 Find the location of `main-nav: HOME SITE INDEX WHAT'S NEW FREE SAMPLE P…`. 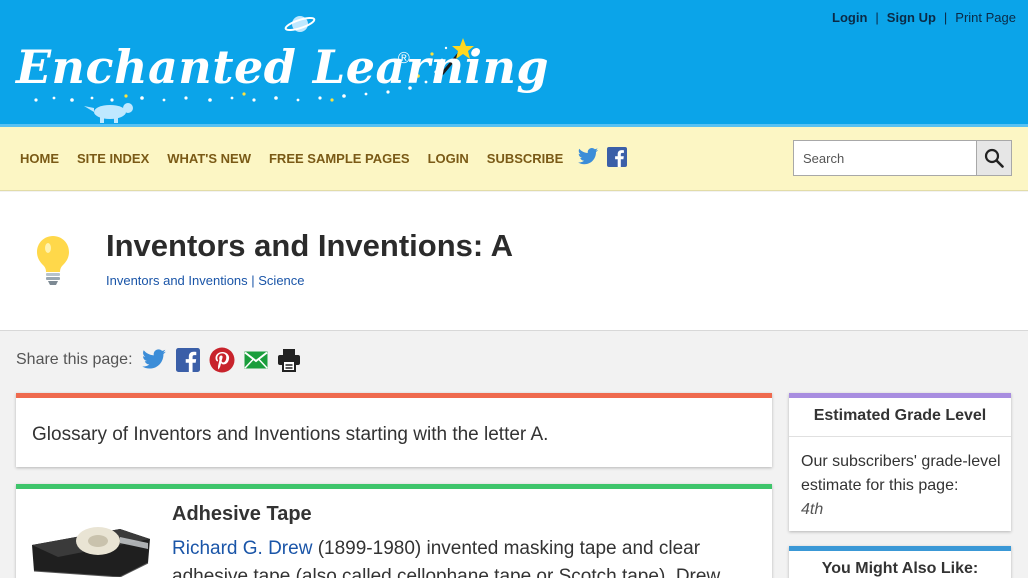

main-nav: HOME SITE INDEX WHAT'S NEW FREE SAMPLE P… is located at coordinates (514, 159).